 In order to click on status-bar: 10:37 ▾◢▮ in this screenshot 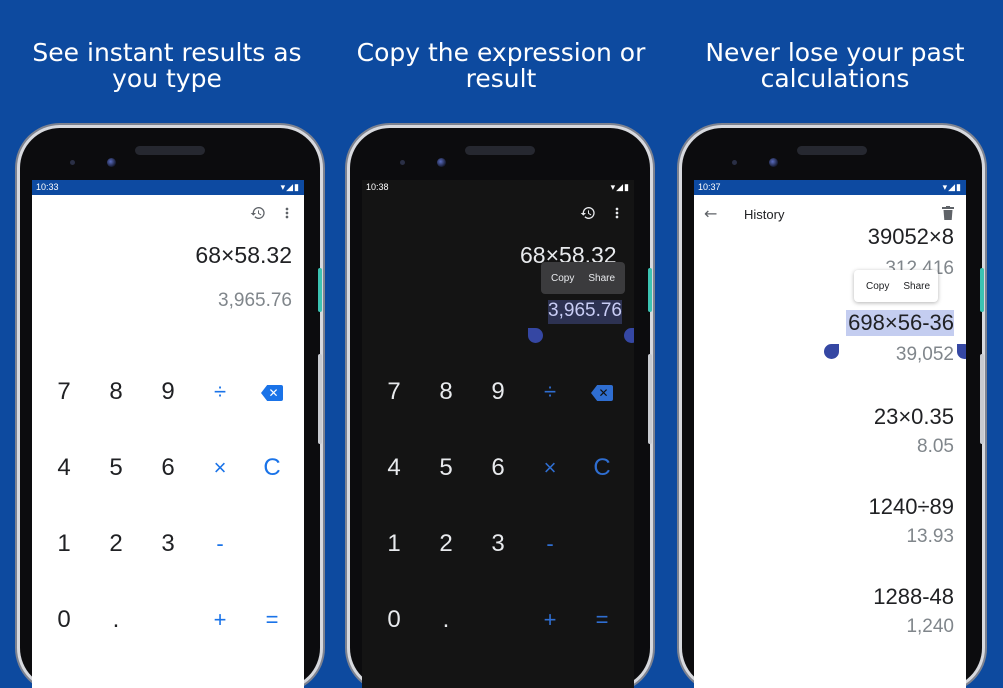, I will do `click(830, 187)`.